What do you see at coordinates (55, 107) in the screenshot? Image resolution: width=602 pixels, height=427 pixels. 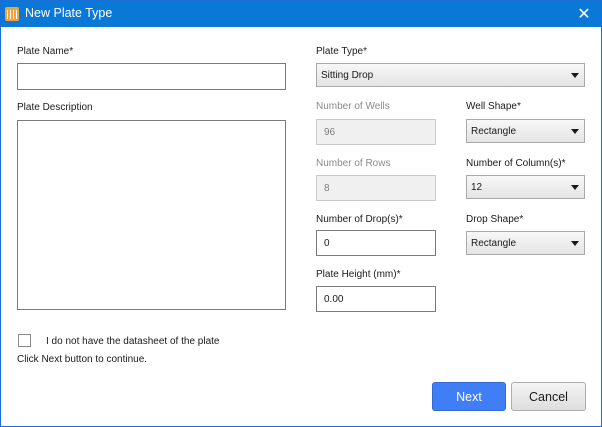 I see `plate-description-label: Plate Description` at bounding box center [55, 107].